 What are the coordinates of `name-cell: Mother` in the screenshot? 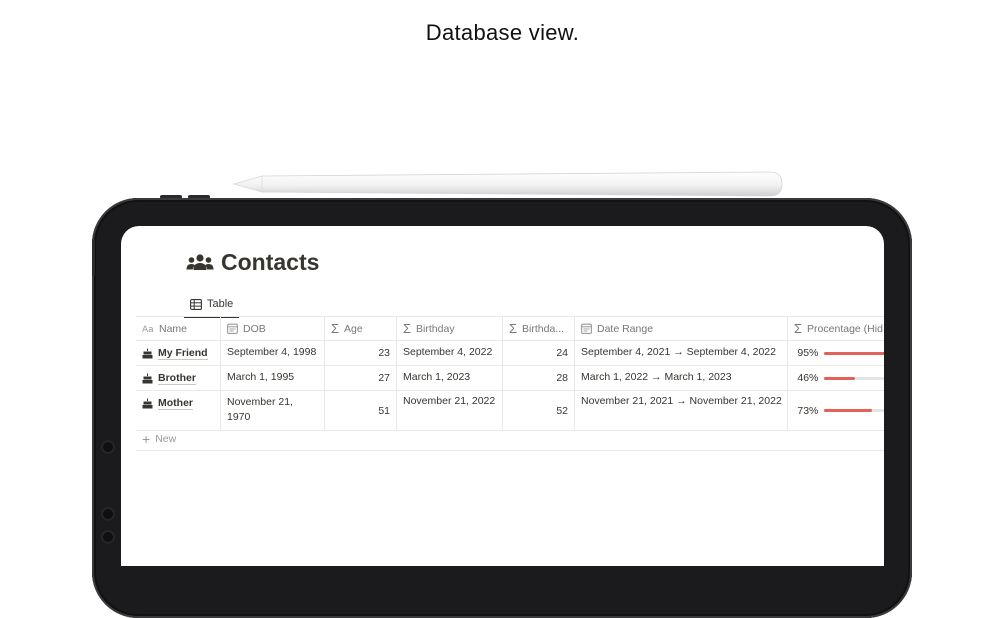 It's located at (178, 410).